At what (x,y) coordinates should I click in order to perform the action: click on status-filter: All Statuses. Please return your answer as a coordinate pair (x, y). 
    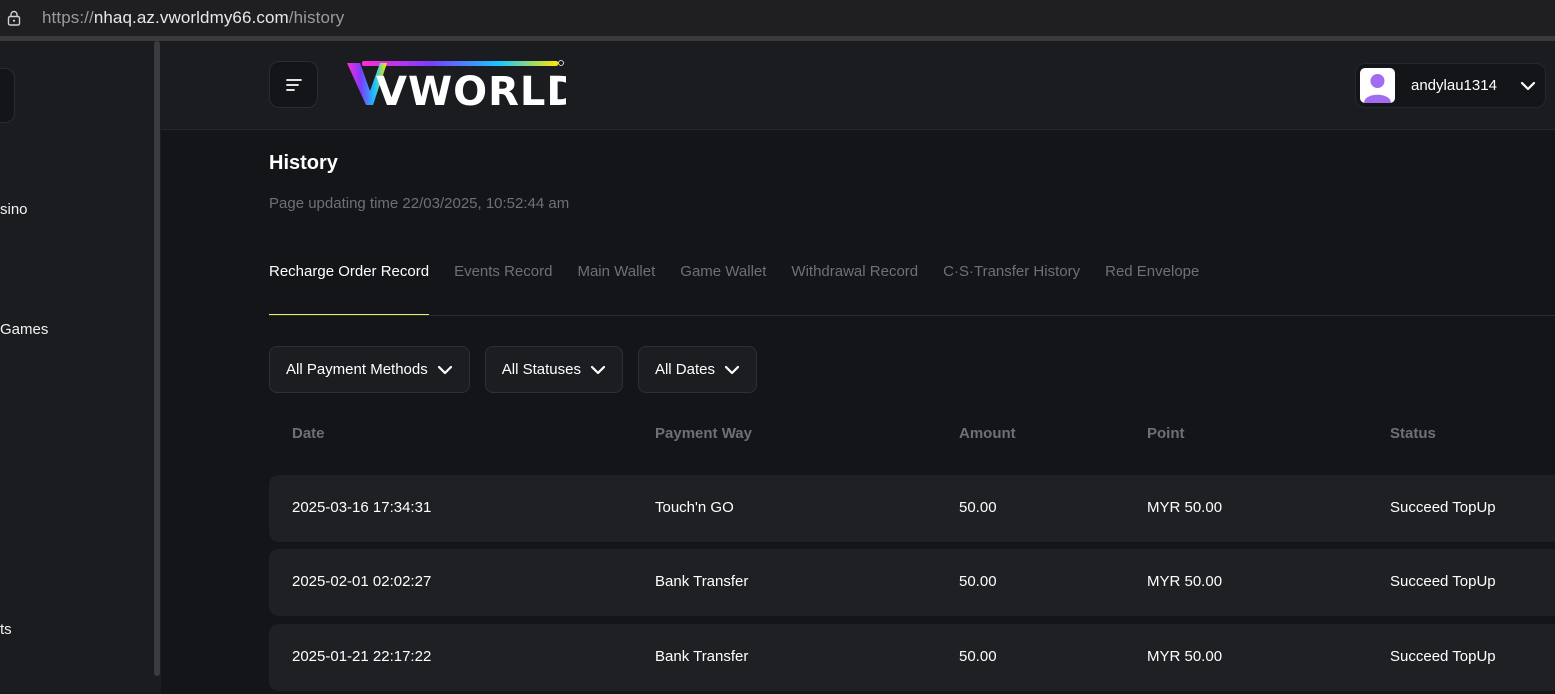
    Looking at the image, I should click on (553, 369).